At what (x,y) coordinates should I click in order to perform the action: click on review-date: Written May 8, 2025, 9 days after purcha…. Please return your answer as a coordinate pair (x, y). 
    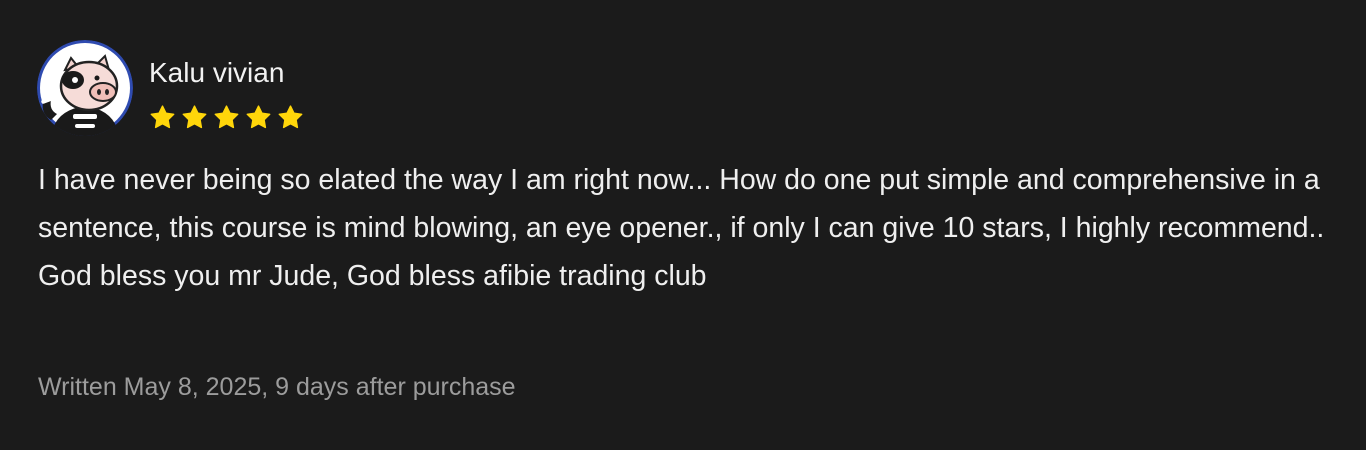
    Looking at the image, I should click on (277, 387).